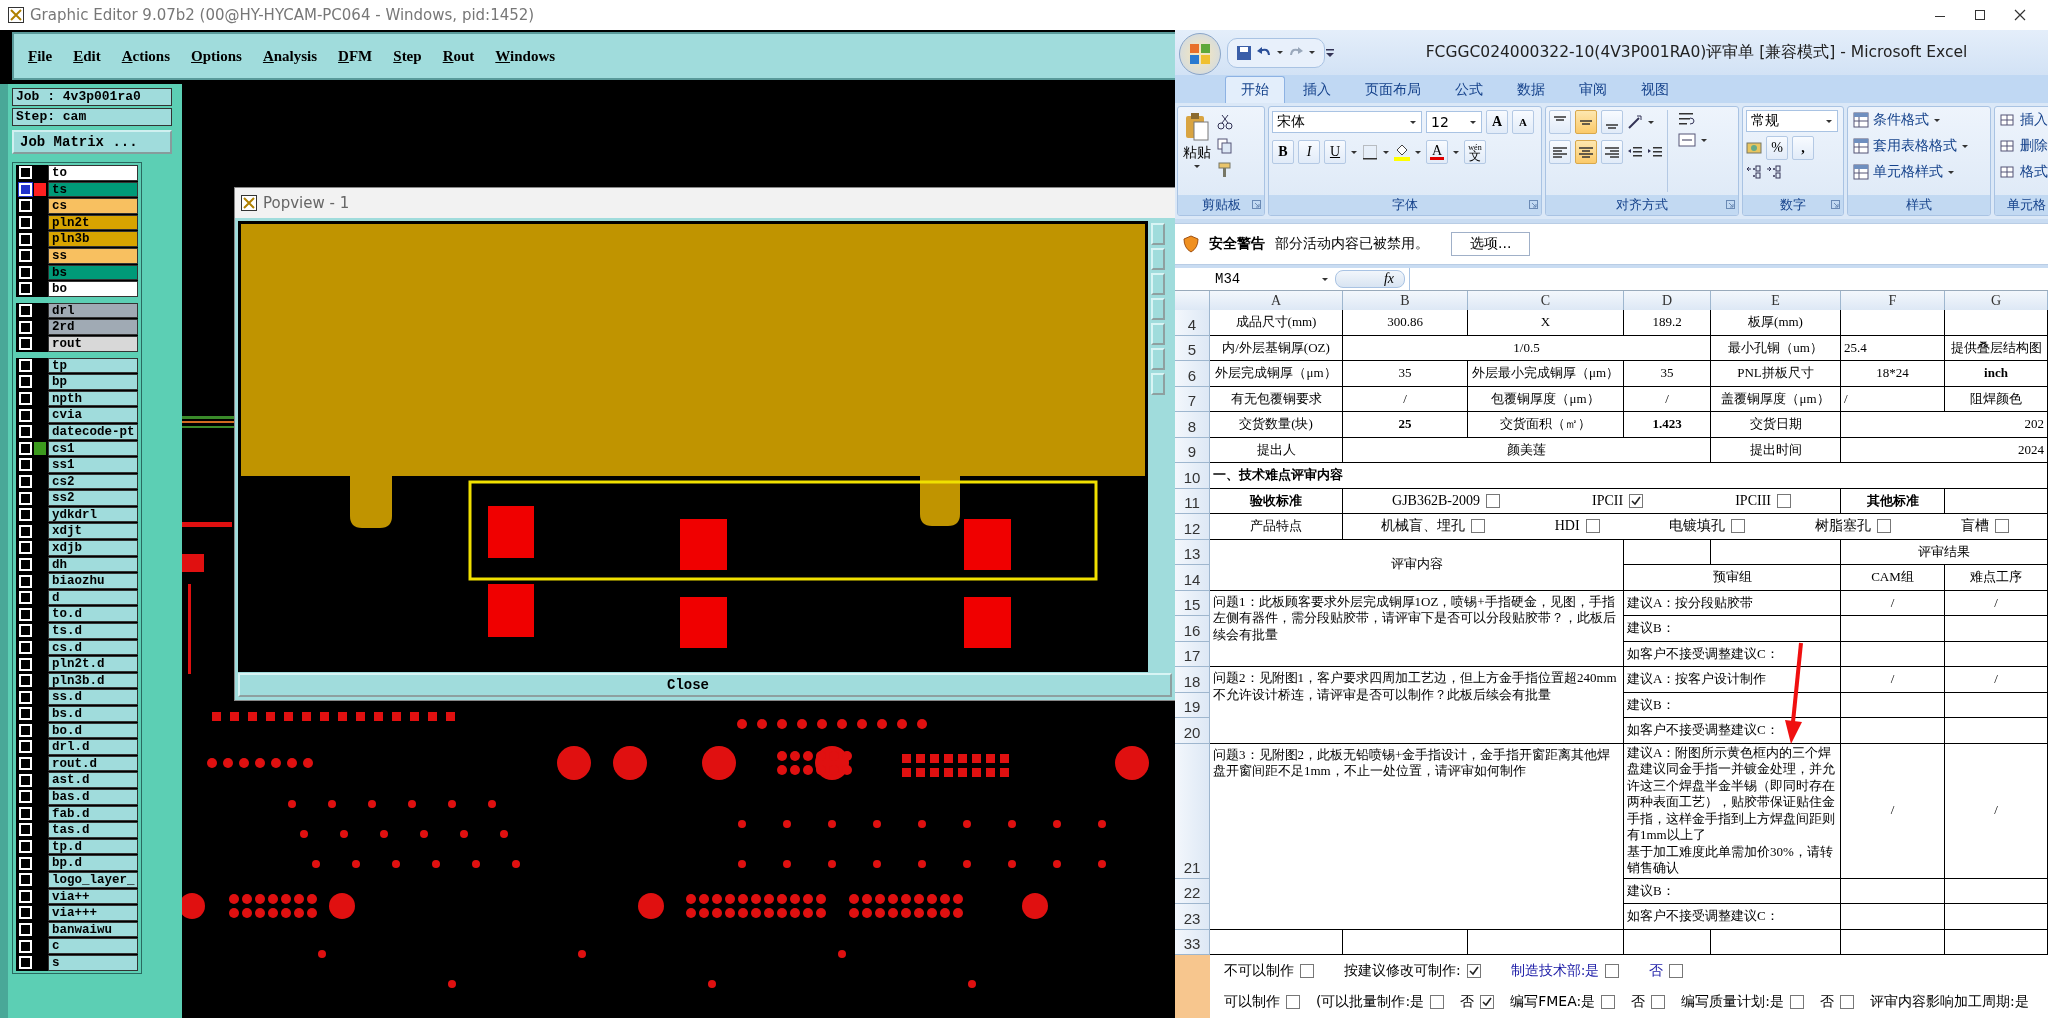 This screenshot has width=2048, height=1018. I want to click on layer-name: tp.d, so click(93, 846).